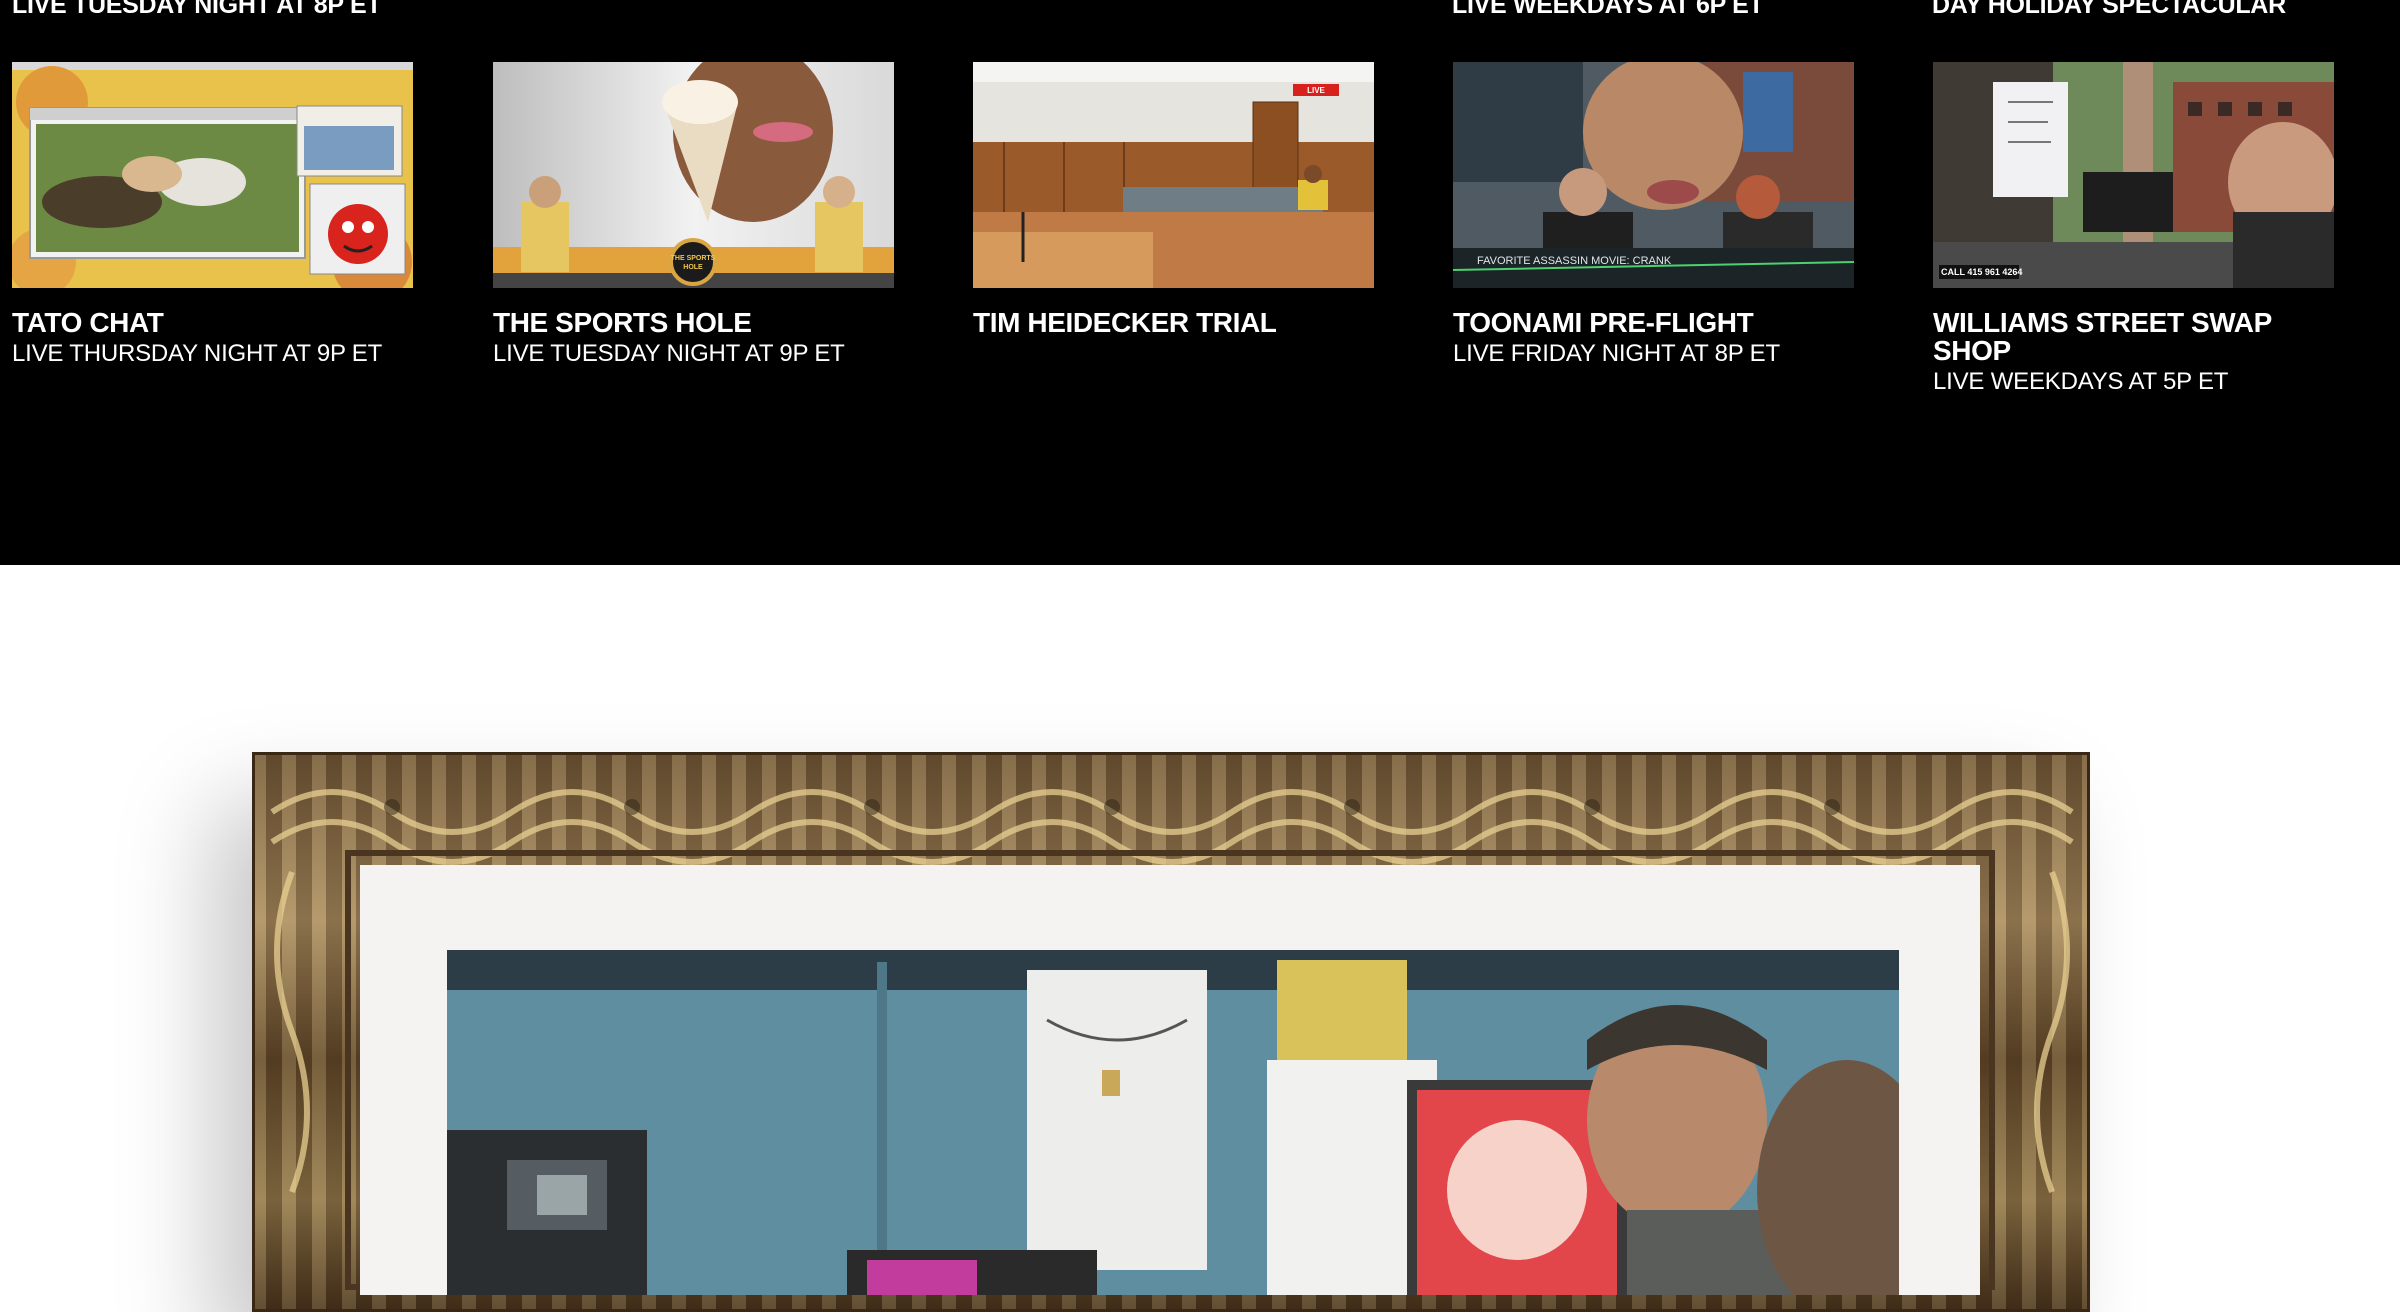 The image size is (2400, 1312). I want to click on show-card-tim-heidecker-trial: LIVE TIM HEIDECKER TRIAL, so click(1173, 201).